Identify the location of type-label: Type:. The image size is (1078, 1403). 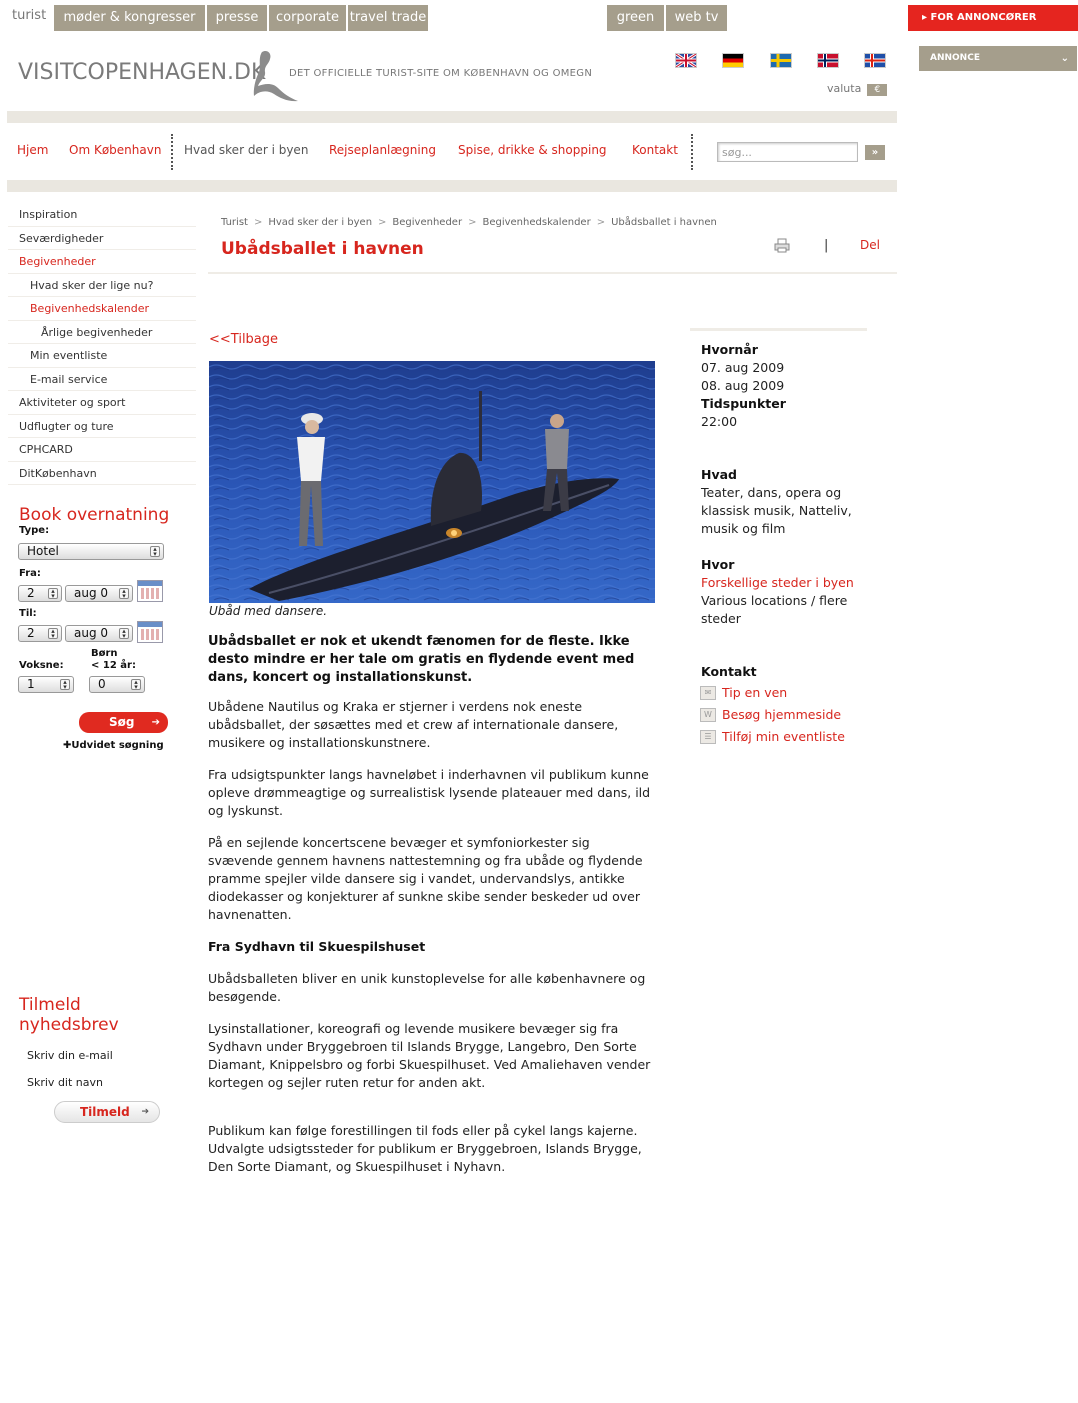
(34, 530).